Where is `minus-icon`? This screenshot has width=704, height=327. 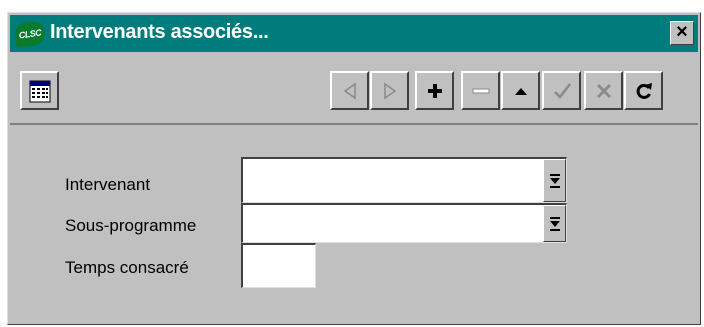 minus-icon is located at coordinates (480, 90).